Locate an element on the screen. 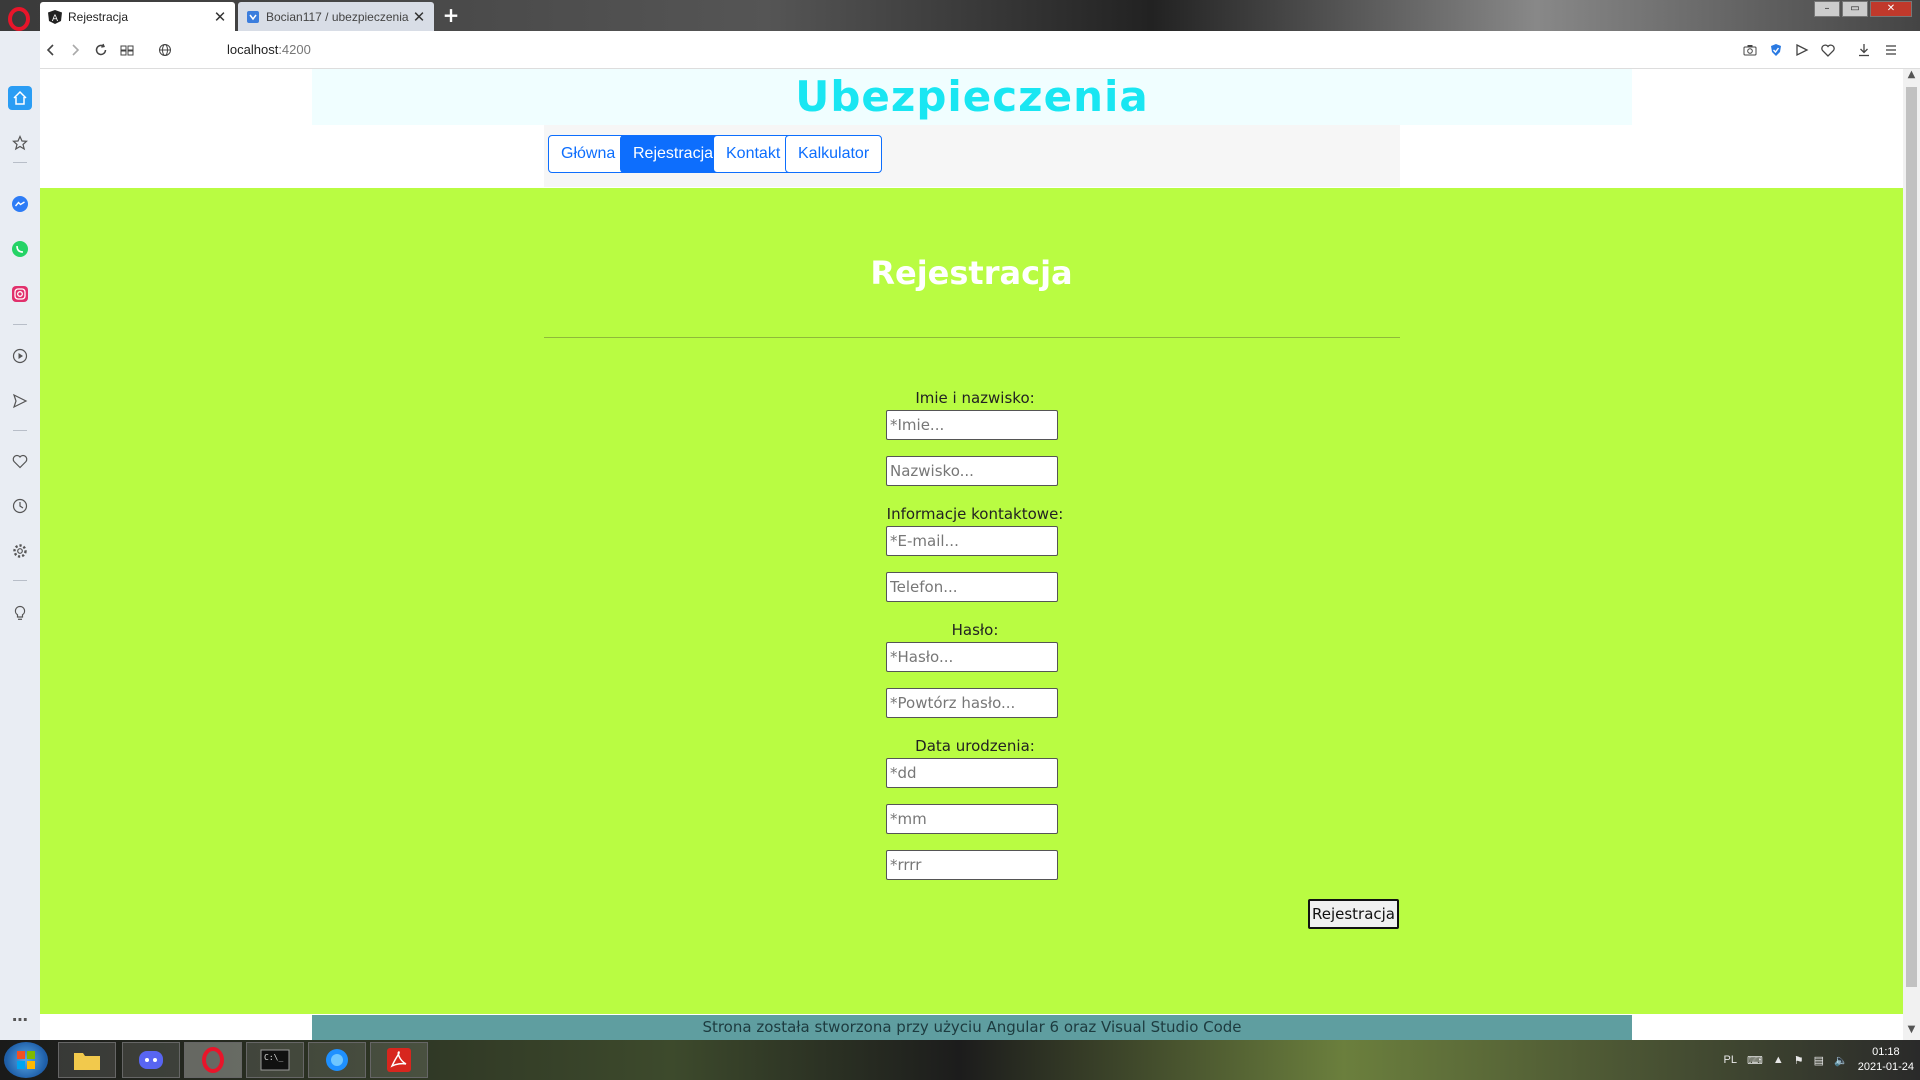  tabs-grid-icon is located at coordinates (127, 50).